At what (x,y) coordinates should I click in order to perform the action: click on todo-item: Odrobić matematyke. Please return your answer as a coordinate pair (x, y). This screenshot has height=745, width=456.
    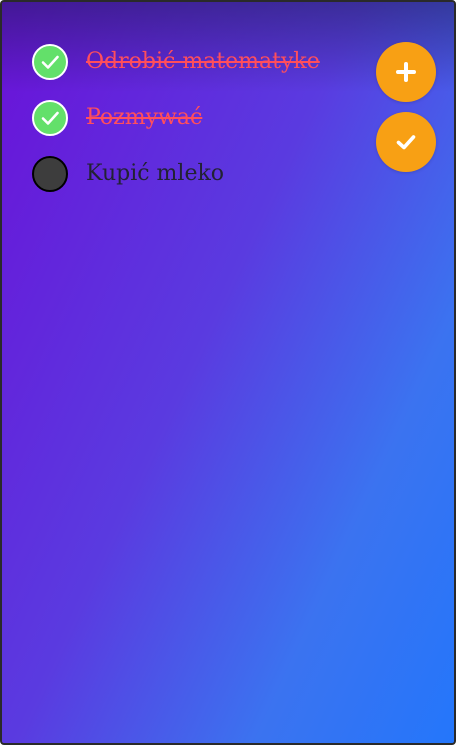
    Looking at the image, I should click on (176, 62).